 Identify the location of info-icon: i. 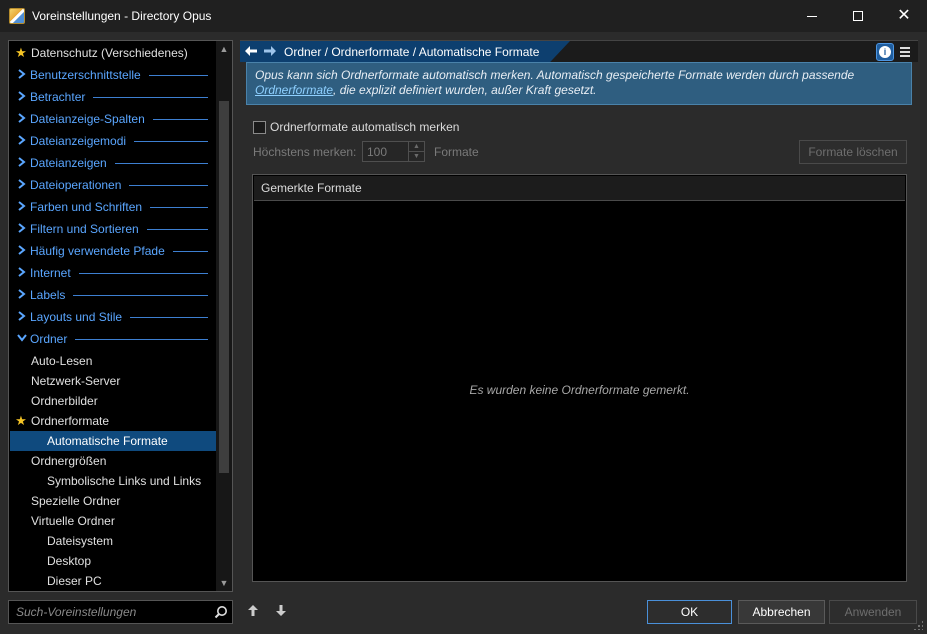
(885, 52).